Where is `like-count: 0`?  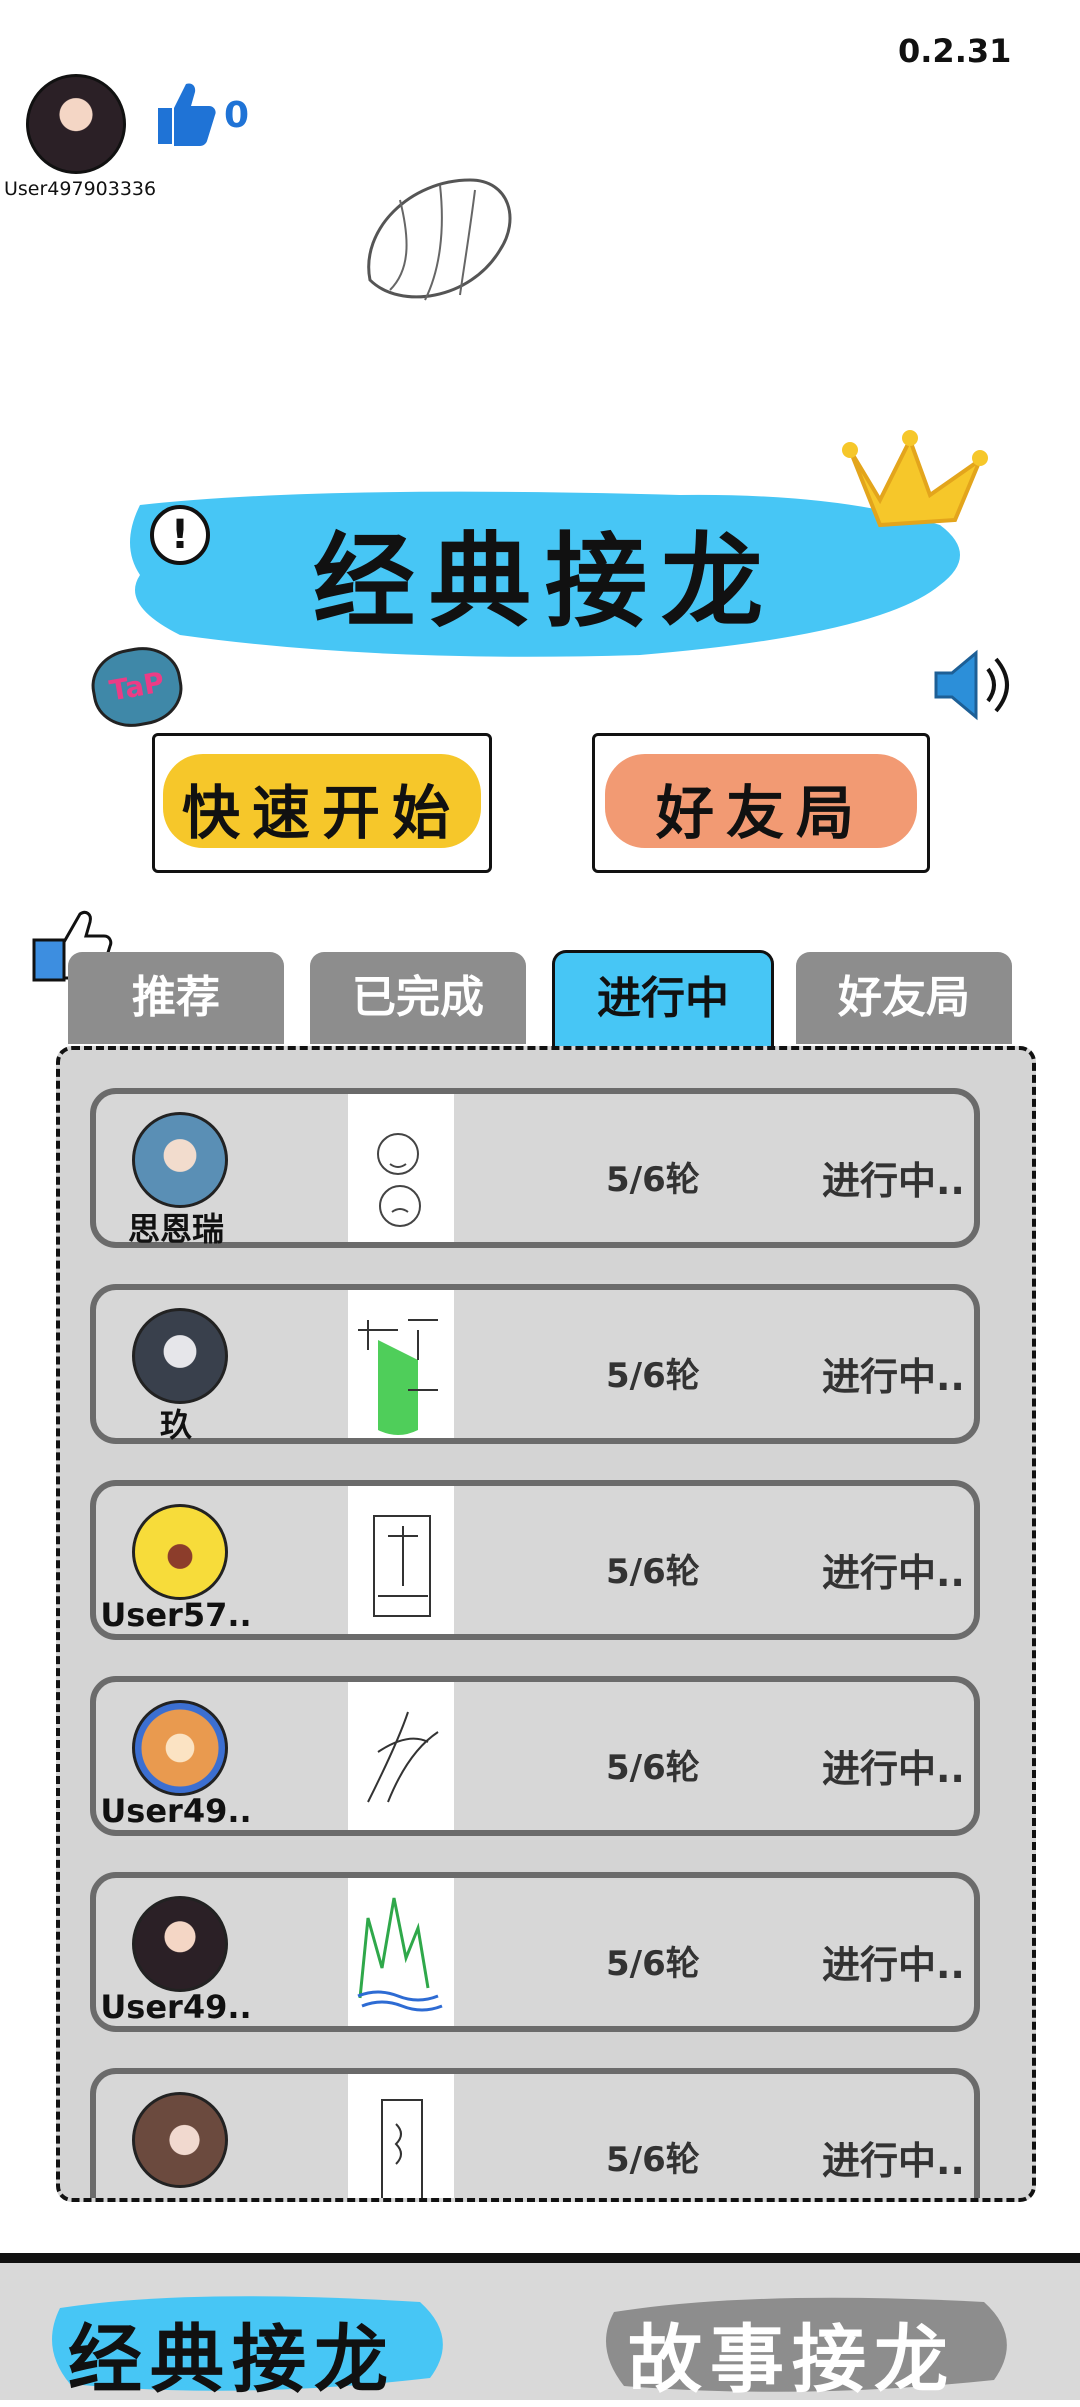
like-count: 0 is located at coordinates (237, 115).